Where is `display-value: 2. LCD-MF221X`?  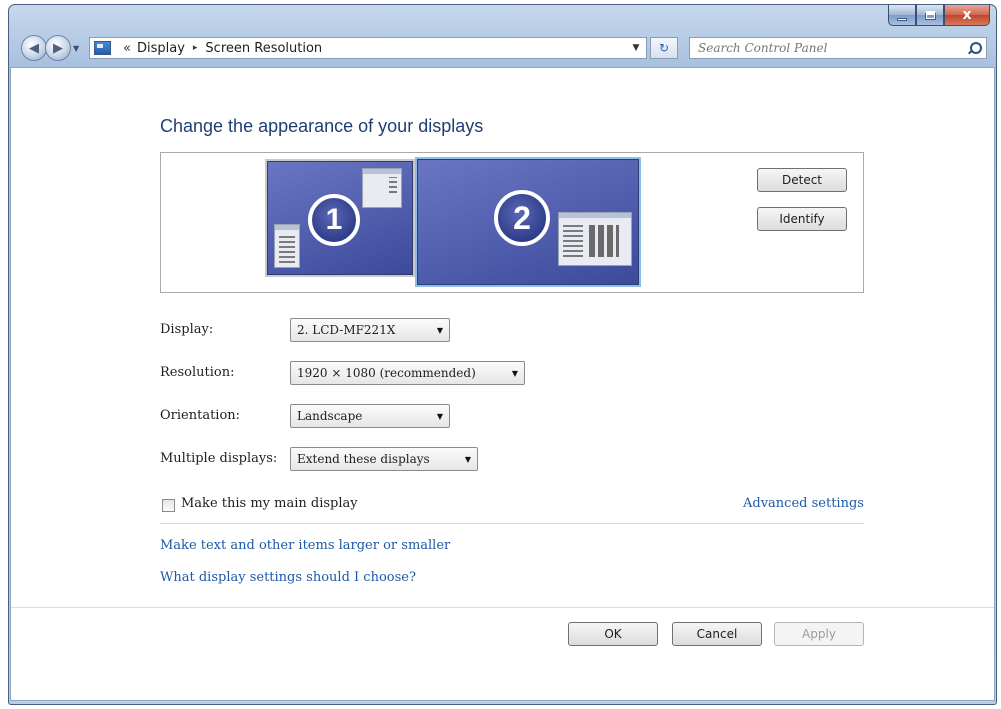
display-value: 2. LCD-MF221X is located at coordinates (346, 330).